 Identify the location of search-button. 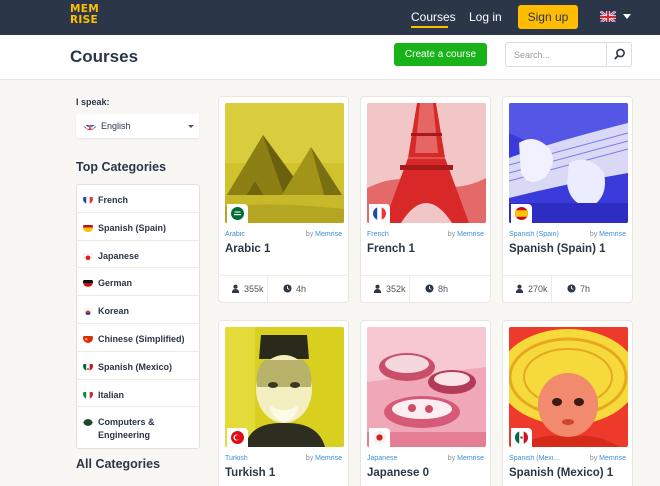
(618, 54).